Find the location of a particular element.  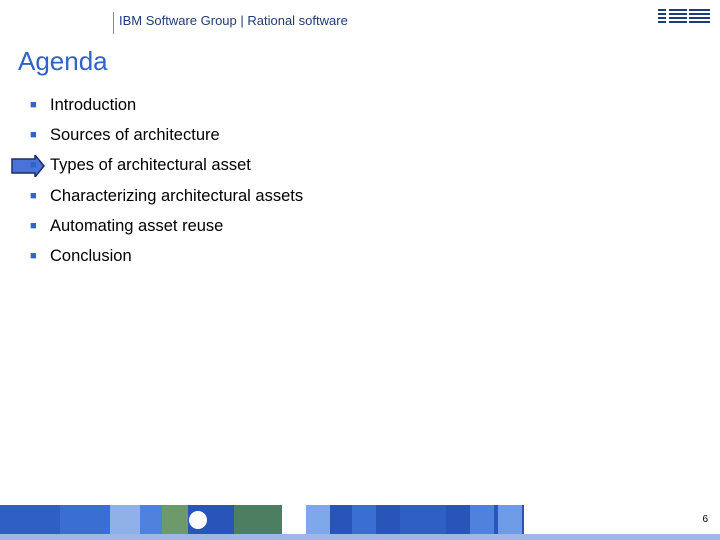

globe-icon is located at coordinates (198, 520).